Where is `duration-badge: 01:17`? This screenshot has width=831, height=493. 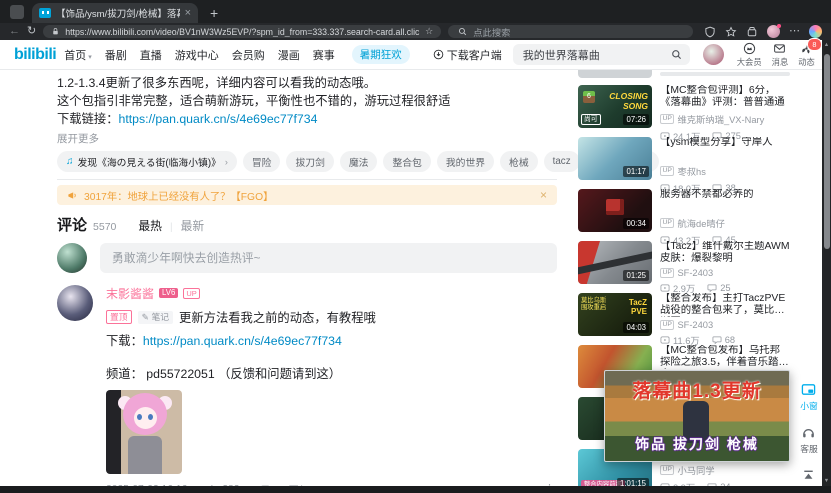
duration-badge: 01:17 is located at coordinates (636, 171).